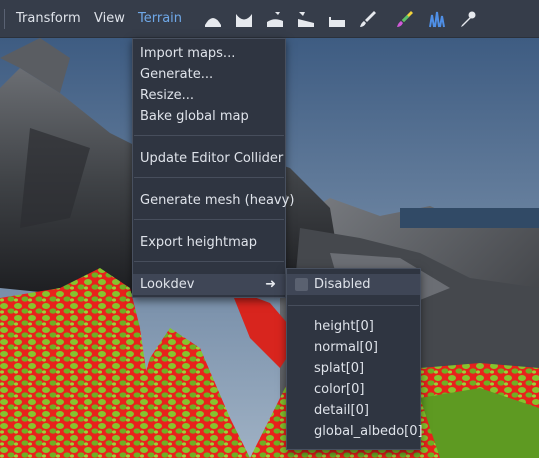 This screenshot has width=539, height=458. What do you see at coordinates (342, 284) in the screenshot?
I see `lookdev-disabled-label: Disabled` at bounding box center [342, 284].